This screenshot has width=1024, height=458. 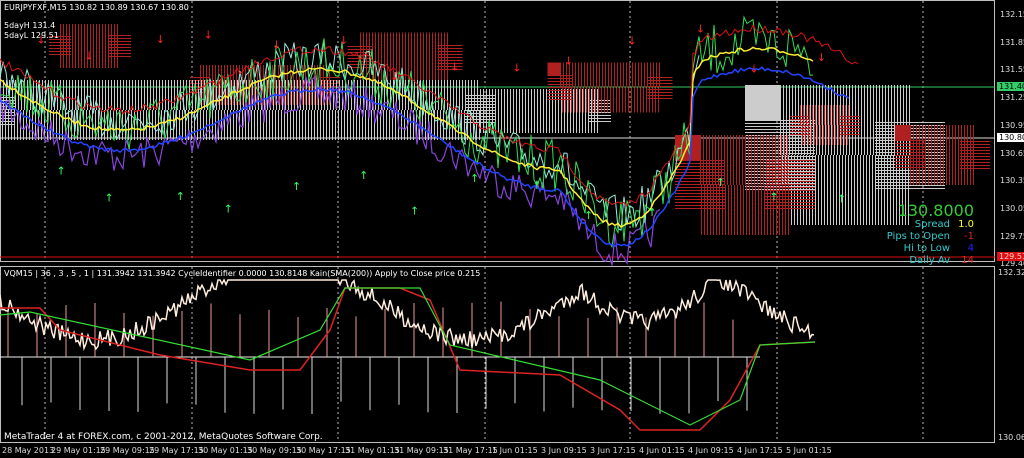 I want to click on time-tick: 29 May 17:15, so click(x=176, y=450).